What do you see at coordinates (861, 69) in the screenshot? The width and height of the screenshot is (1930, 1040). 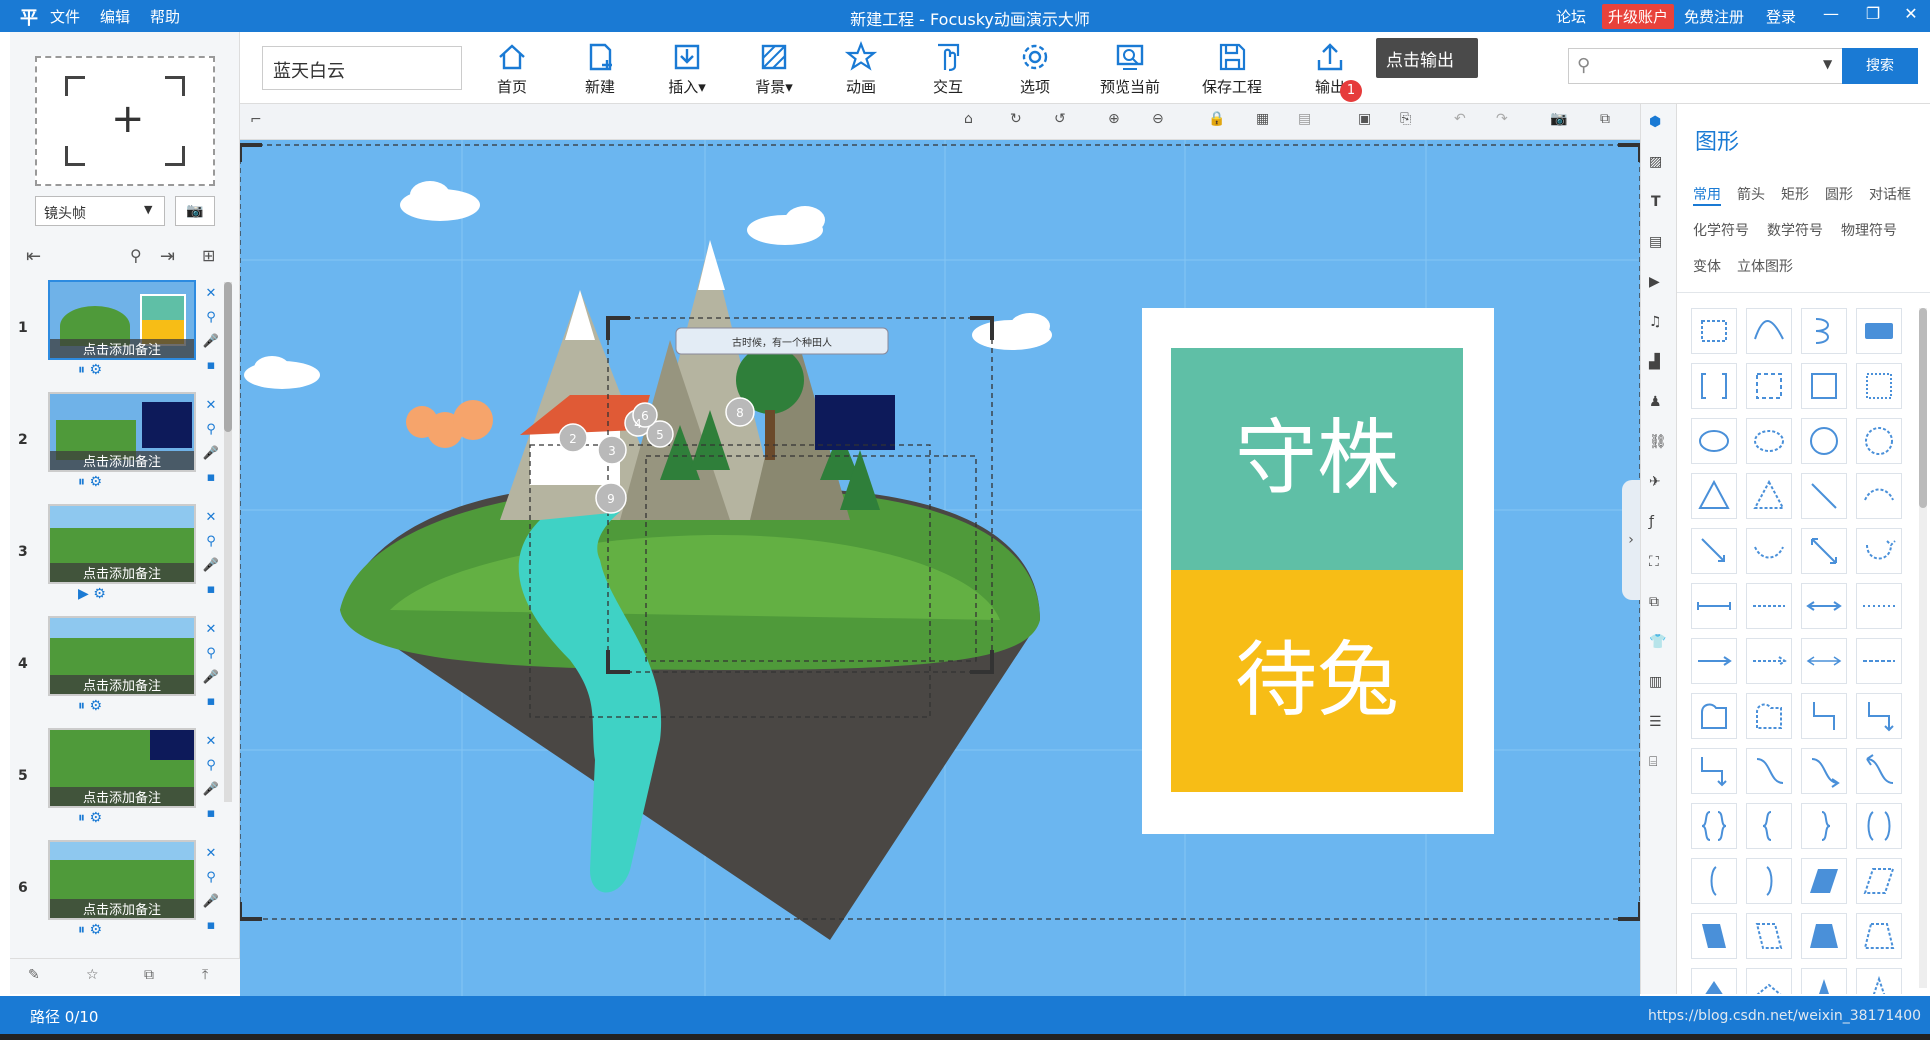 I see `animation-button: 动画` at bounding box center [861, 69].